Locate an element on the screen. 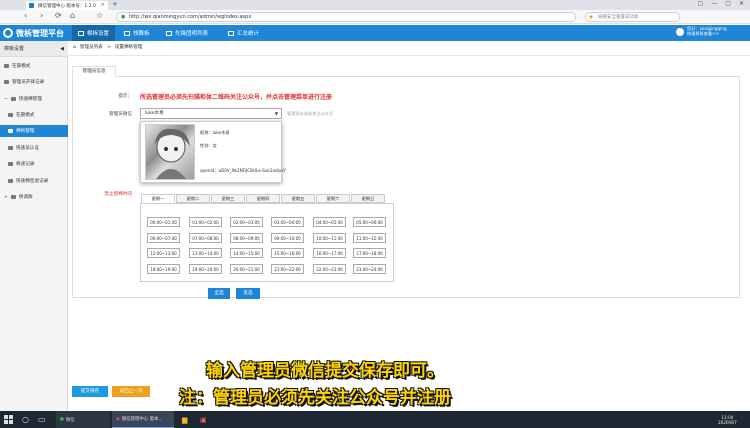  reload-icon: ⟳ is located at coordinates (58, 15).